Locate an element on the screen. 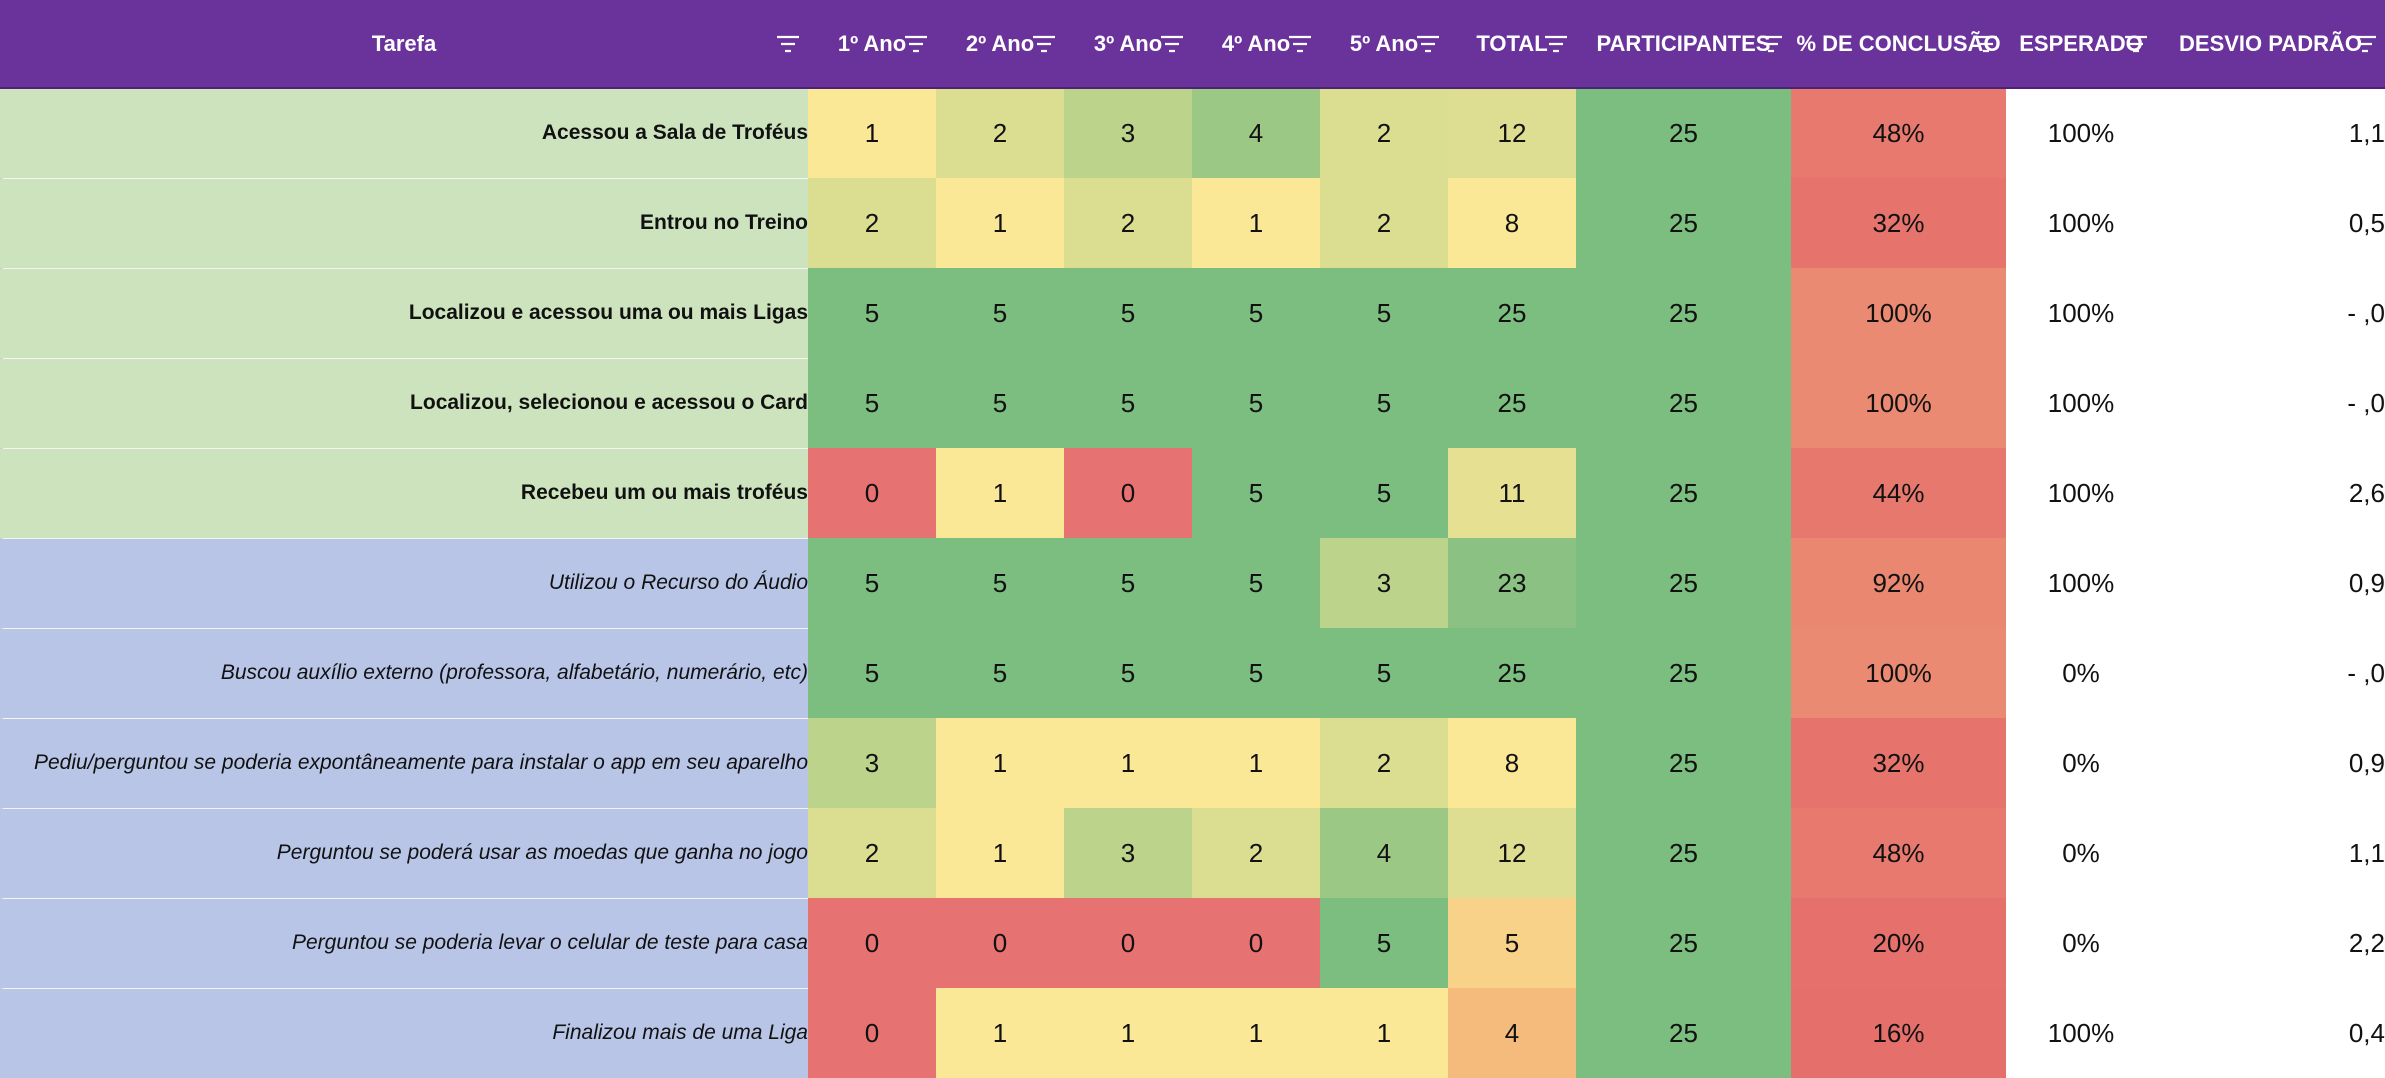 The image size is (2385, 1078). year-4-cell: 4 is located at coordinates (1256, 133).